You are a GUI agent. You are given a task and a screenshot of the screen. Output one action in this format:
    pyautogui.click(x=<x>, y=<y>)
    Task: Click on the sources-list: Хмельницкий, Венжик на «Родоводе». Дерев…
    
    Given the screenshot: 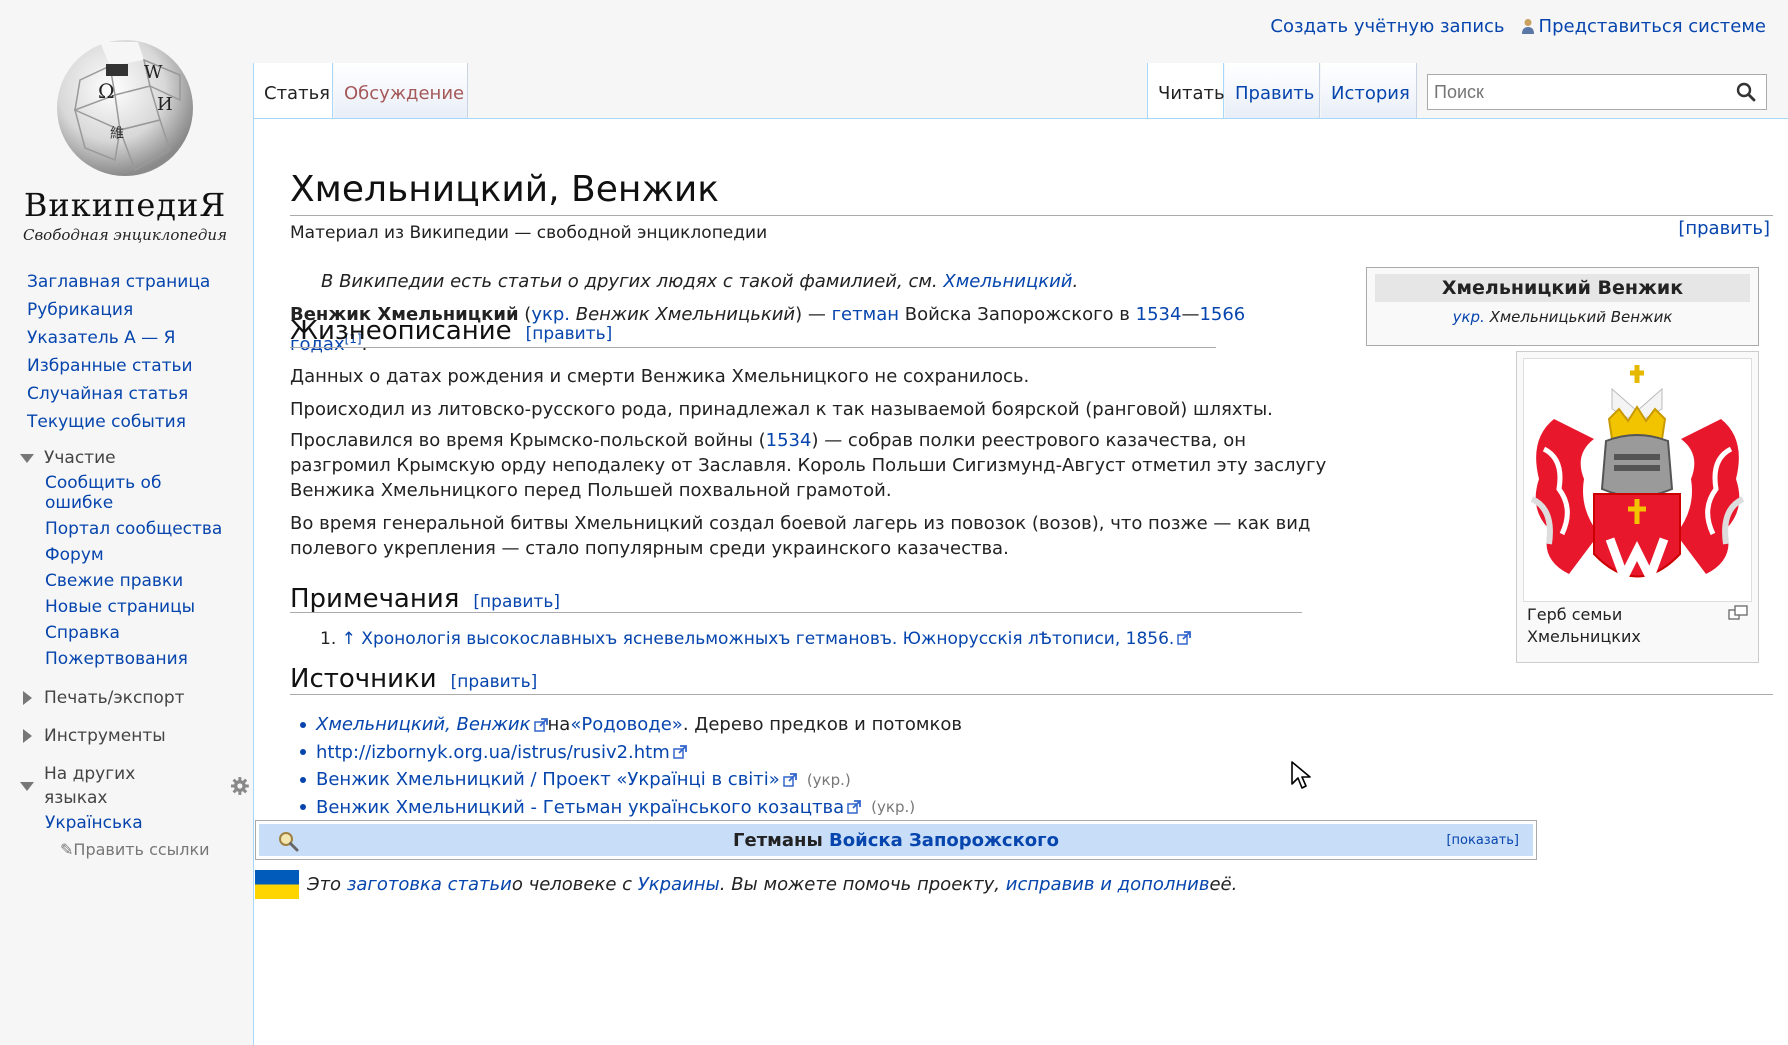 What is the action you would take?
    pyautogui.click(x=626, y=766)
    